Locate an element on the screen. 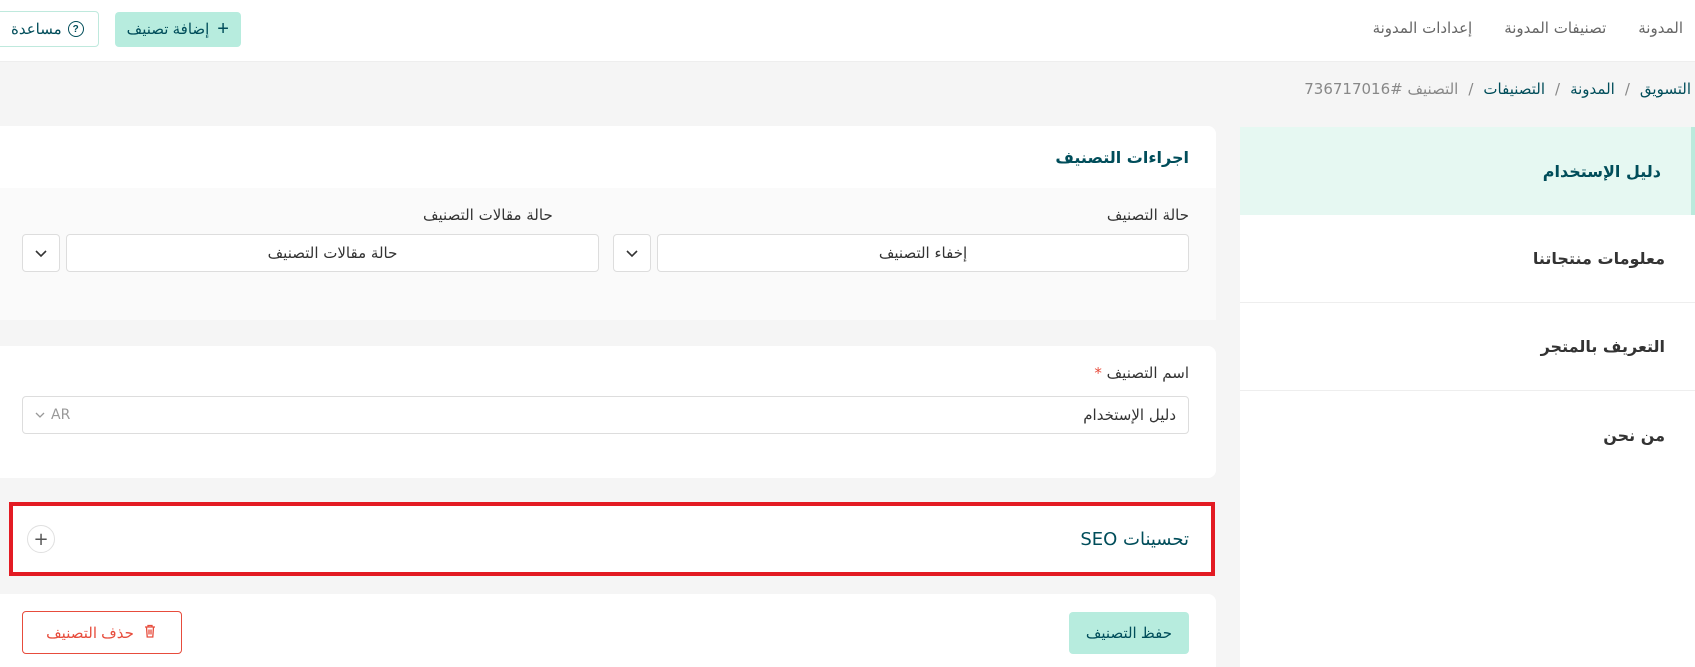  add-category-button: + إضافة تصنيف is located at coordinates (177, 29).